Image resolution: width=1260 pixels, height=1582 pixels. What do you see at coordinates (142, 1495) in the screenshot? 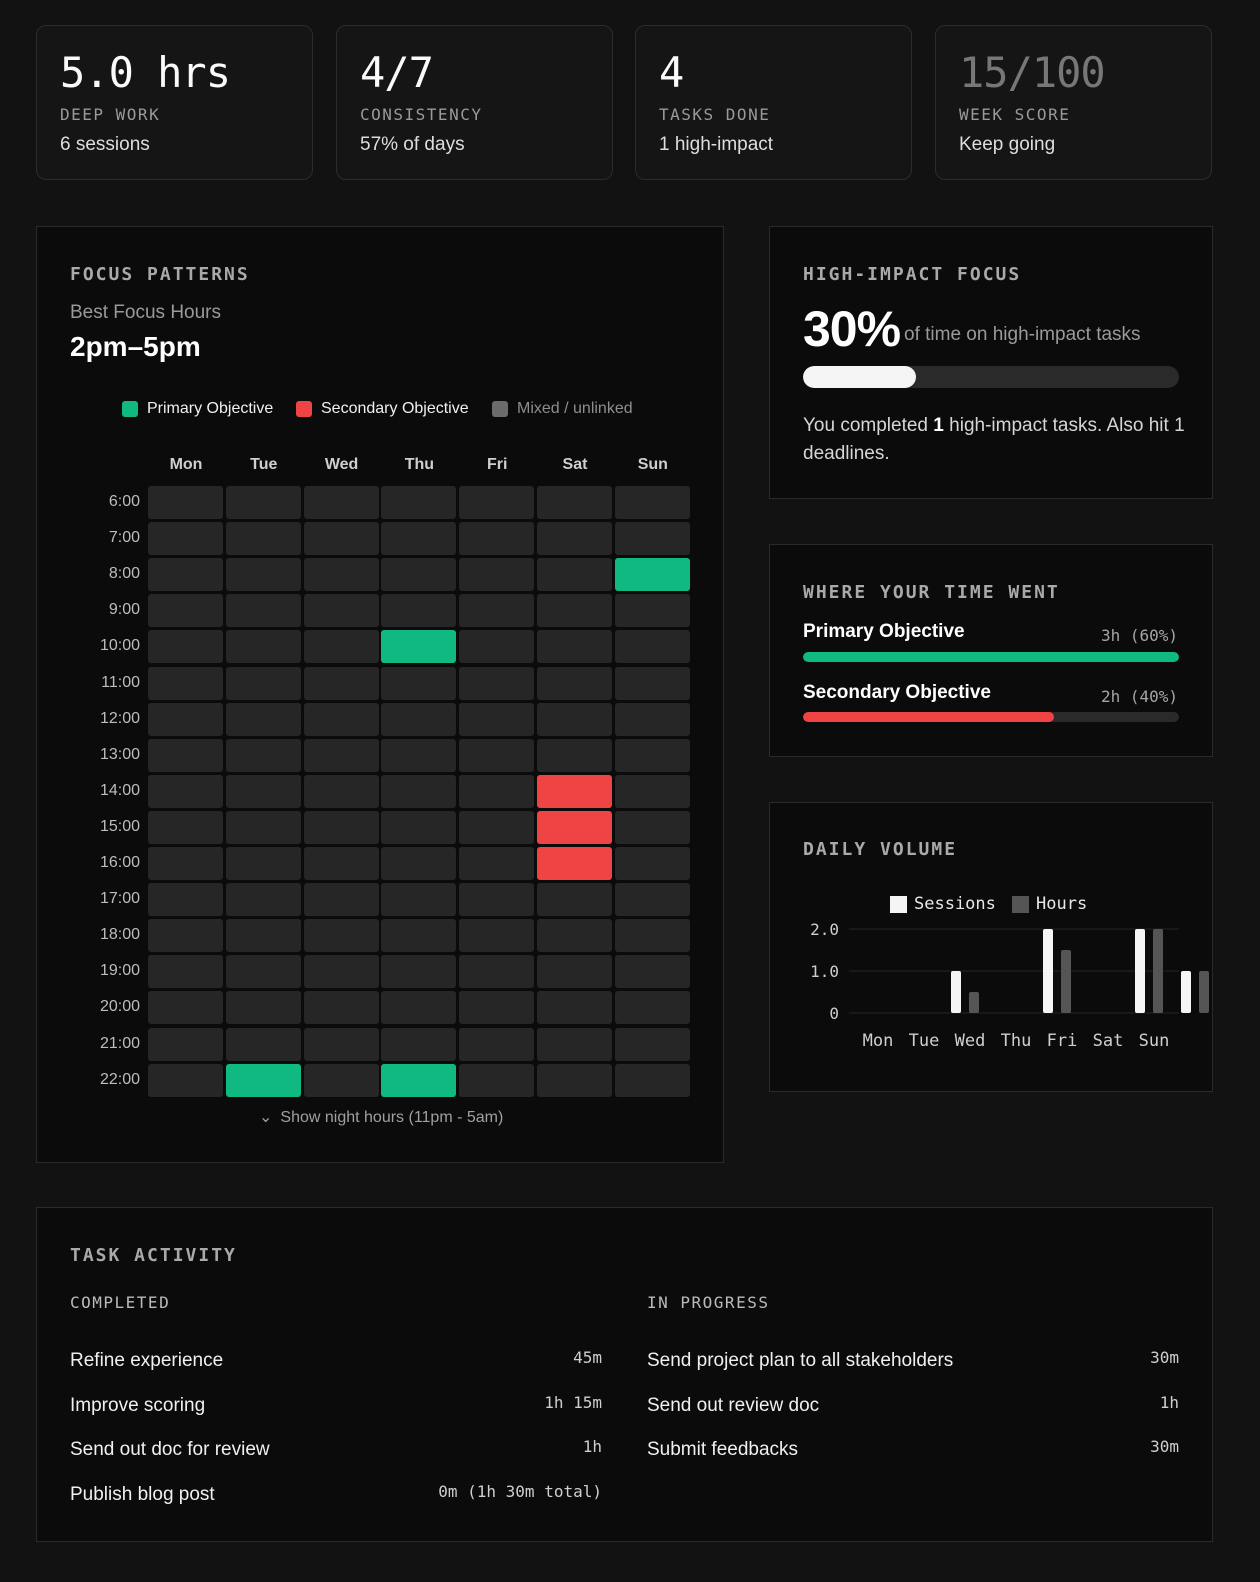
I see `task-name: Publish blog post` at bounding box center [142, 1495].